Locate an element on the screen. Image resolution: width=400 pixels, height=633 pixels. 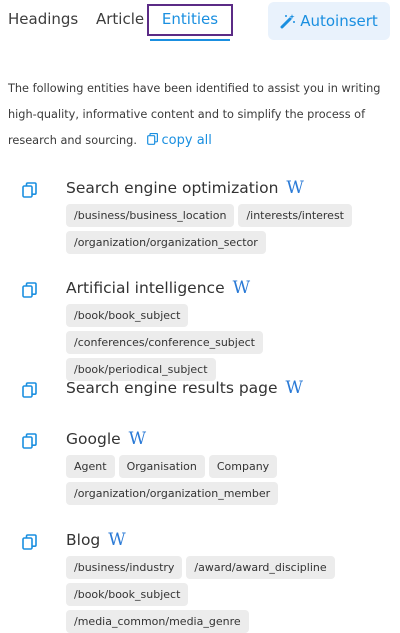
entity-tag: /media_common/media_genre is located at coordinates (157, 621).